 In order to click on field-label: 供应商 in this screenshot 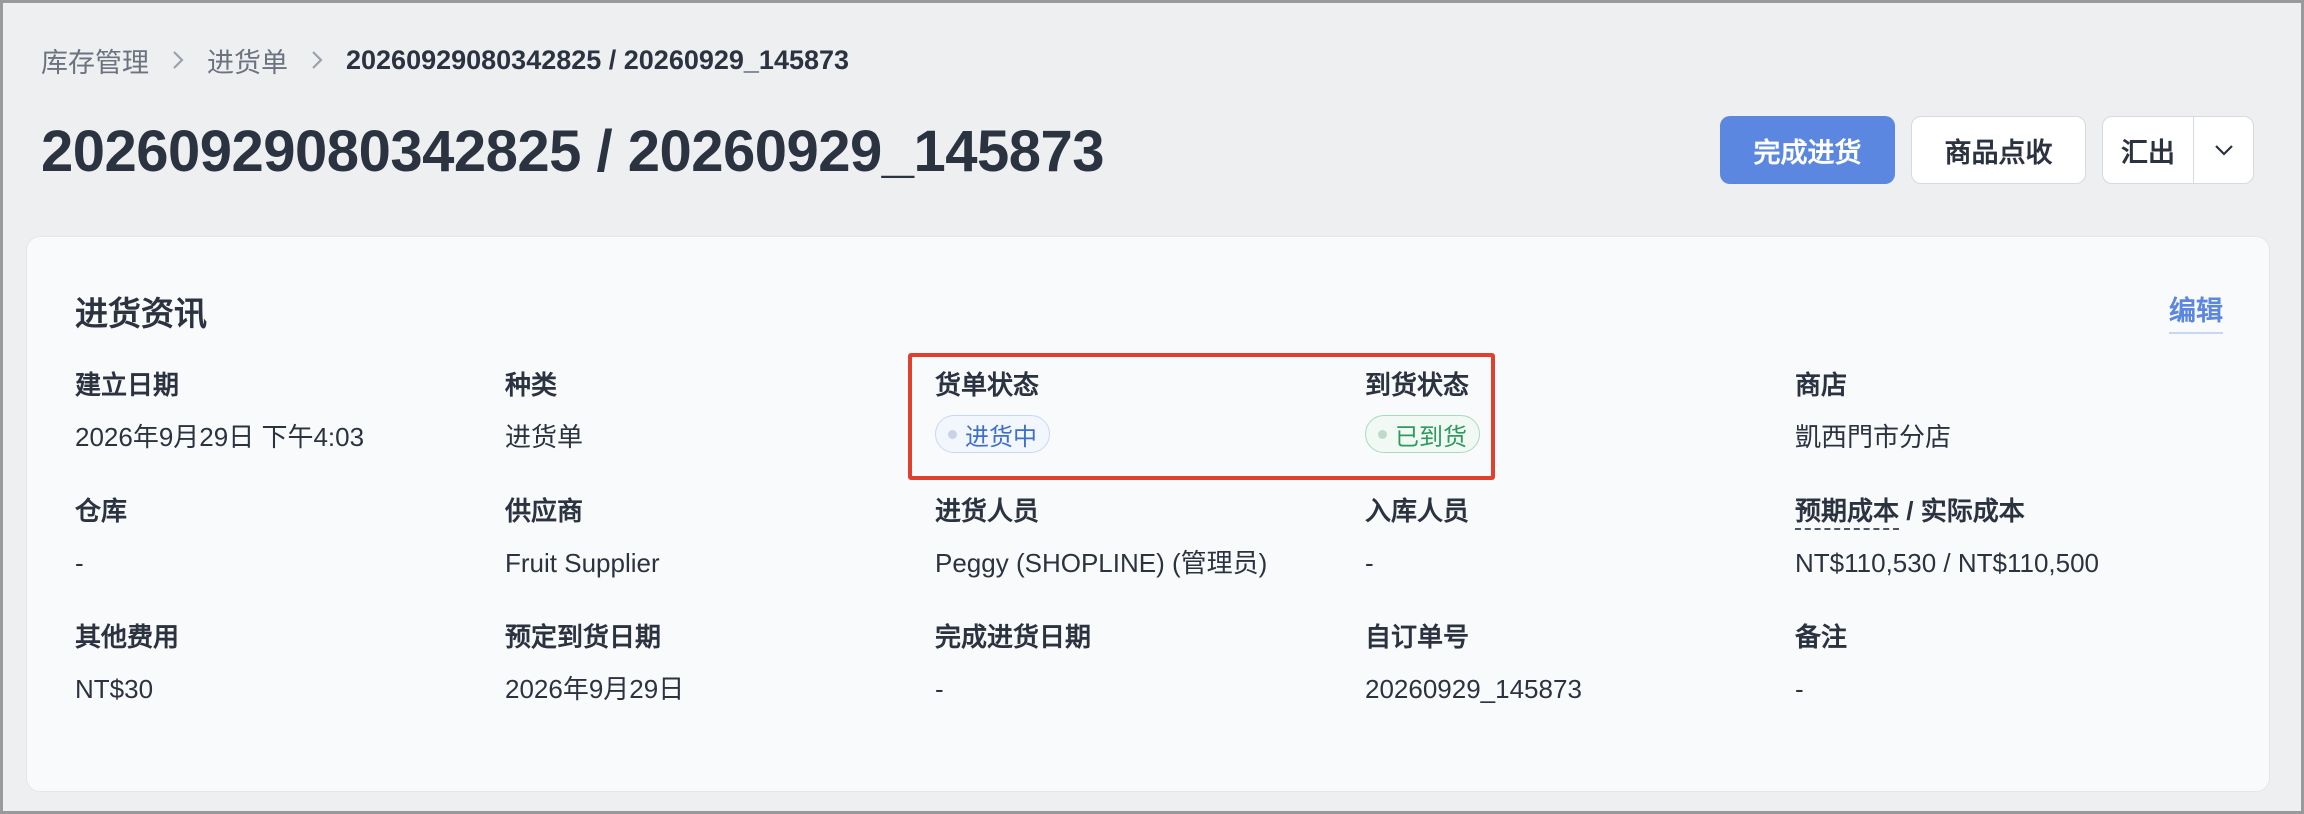, I will do `click(544, 511)`.